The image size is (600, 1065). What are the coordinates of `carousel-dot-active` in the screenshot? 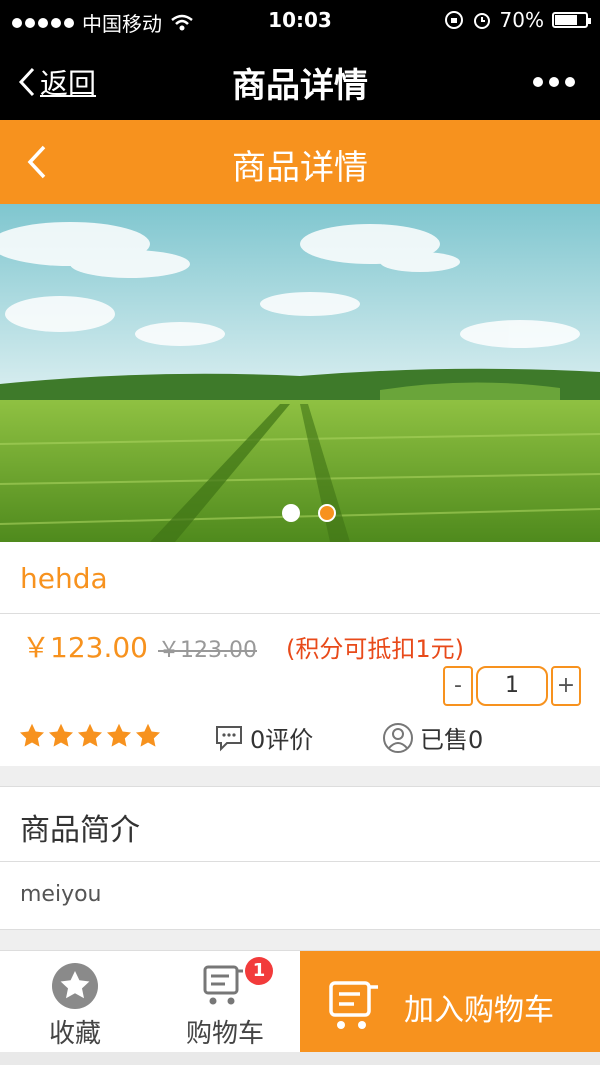 It's located at (327, 513).